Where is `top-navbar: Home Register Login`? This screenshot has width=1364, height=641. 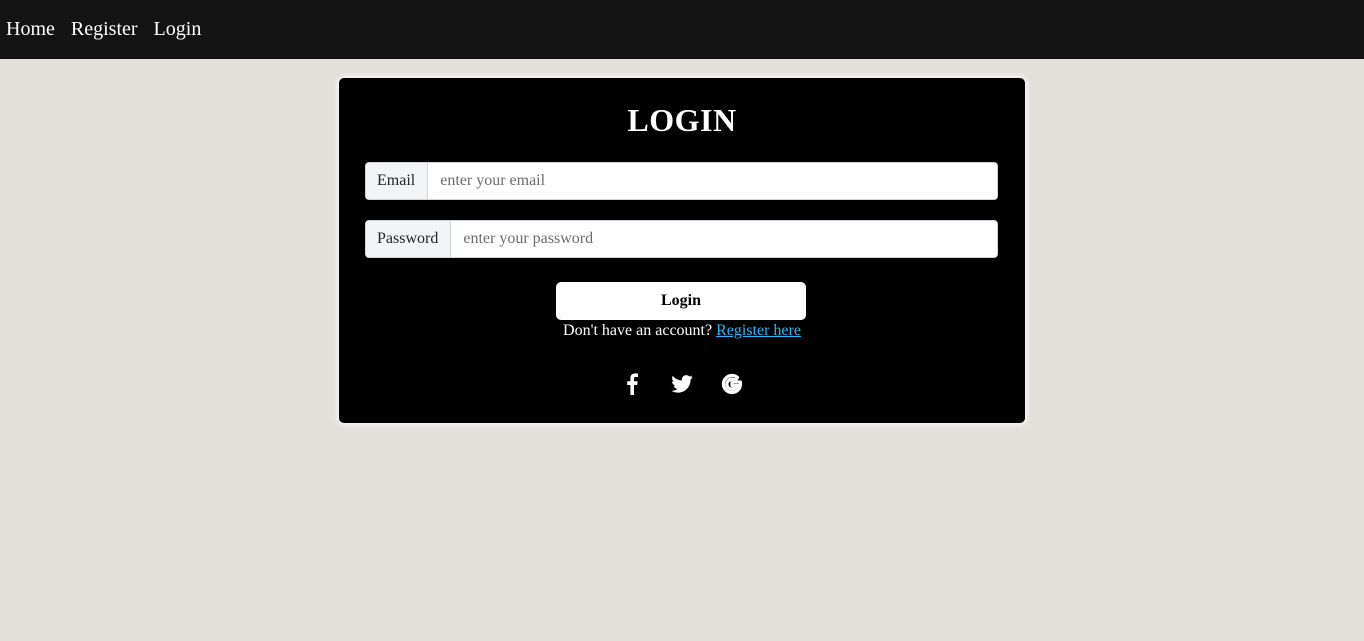 top-navbar: Home Register Login is located at coordinates (682, 29).